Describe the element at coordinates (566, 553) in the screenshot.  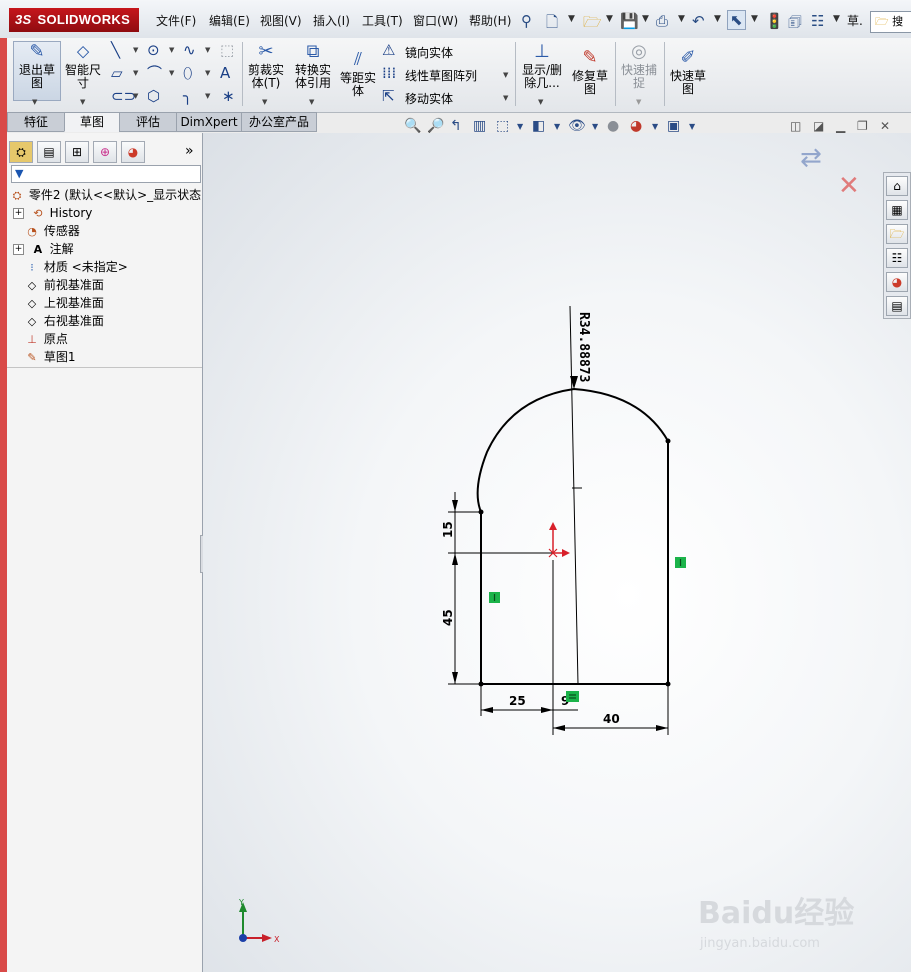
I see `origin-x-arrowhead` at that location.